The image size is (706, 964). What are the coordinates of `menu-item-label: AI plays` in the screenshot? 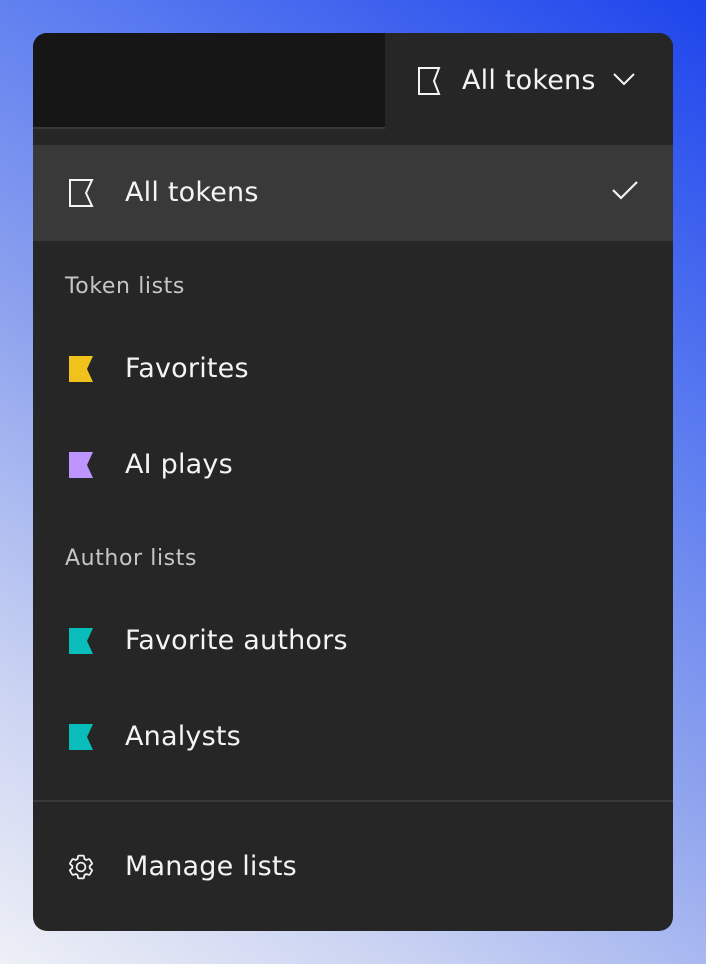 It's located at (179, 464).